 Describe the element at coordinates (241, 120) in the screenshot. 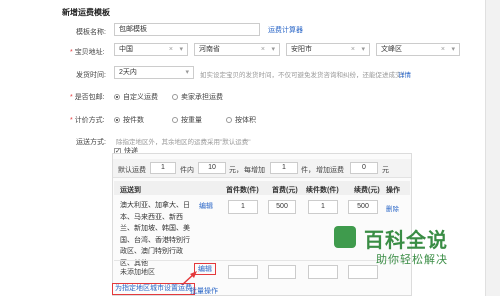

I see `pricing-option-volume: 按体积` at that location.